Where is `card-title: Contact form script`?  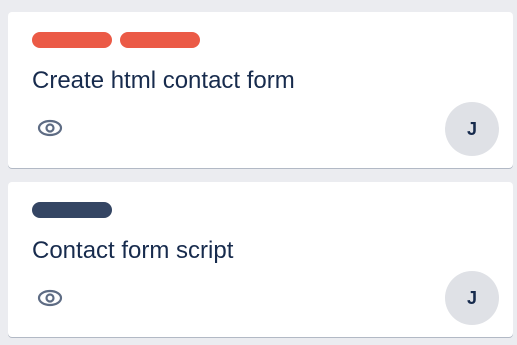
card-title: Contact form script is located at coordinates (133, 250).